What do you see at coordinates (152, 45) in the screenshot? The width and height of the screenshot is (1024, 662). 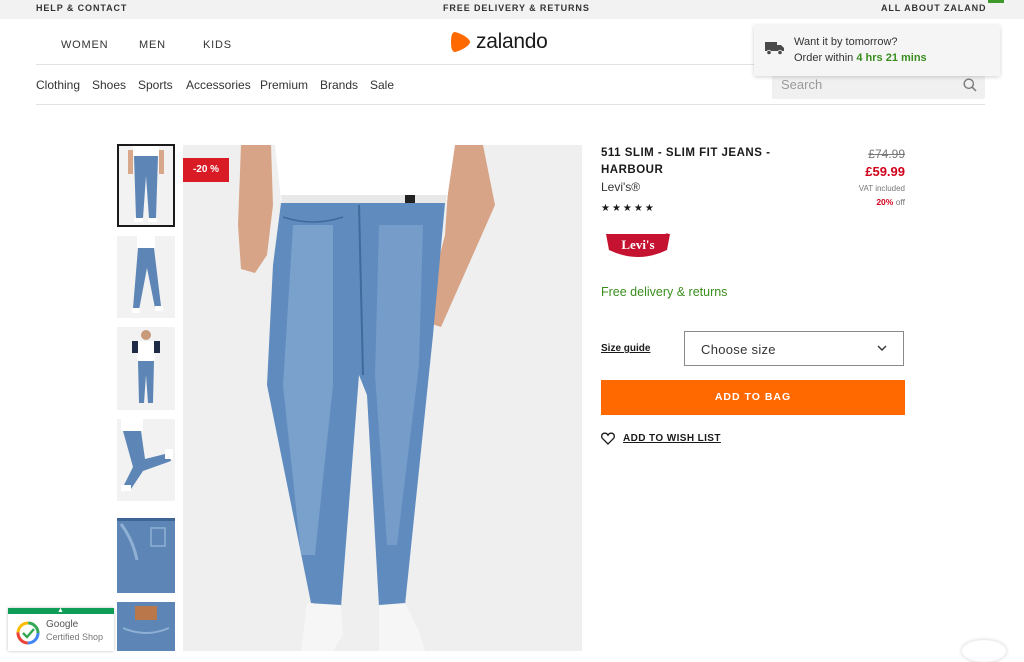 I see `nav-men: MEN` at bounding box center [152, 45].